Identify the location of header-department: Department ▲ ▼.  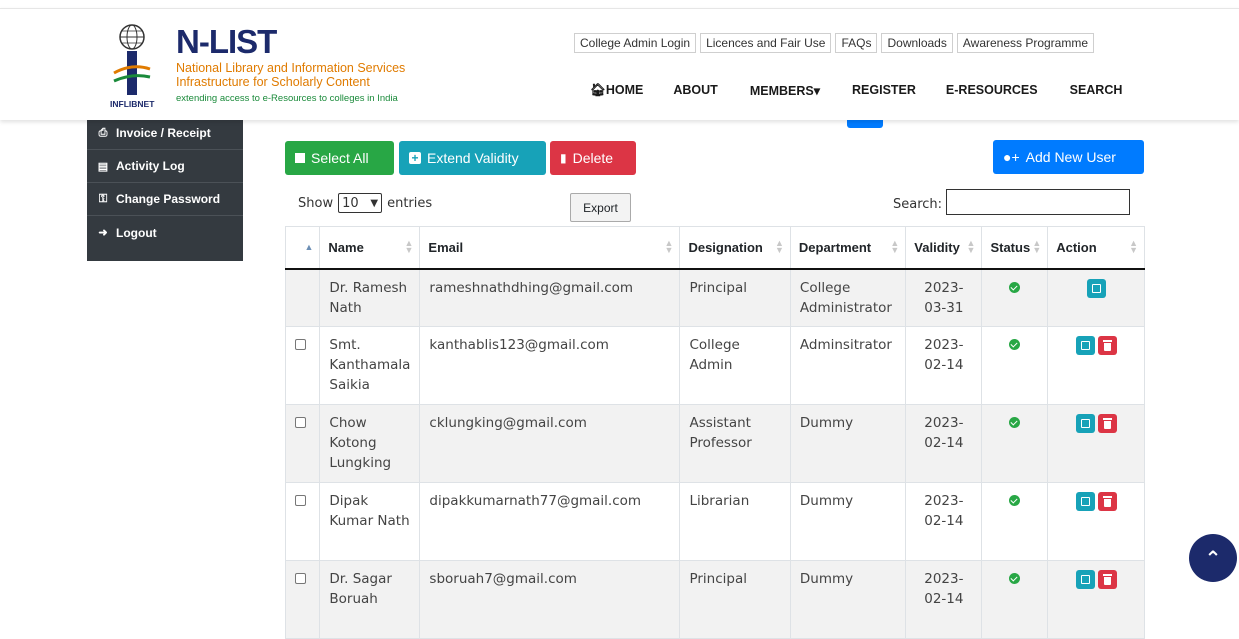
(847, 248).